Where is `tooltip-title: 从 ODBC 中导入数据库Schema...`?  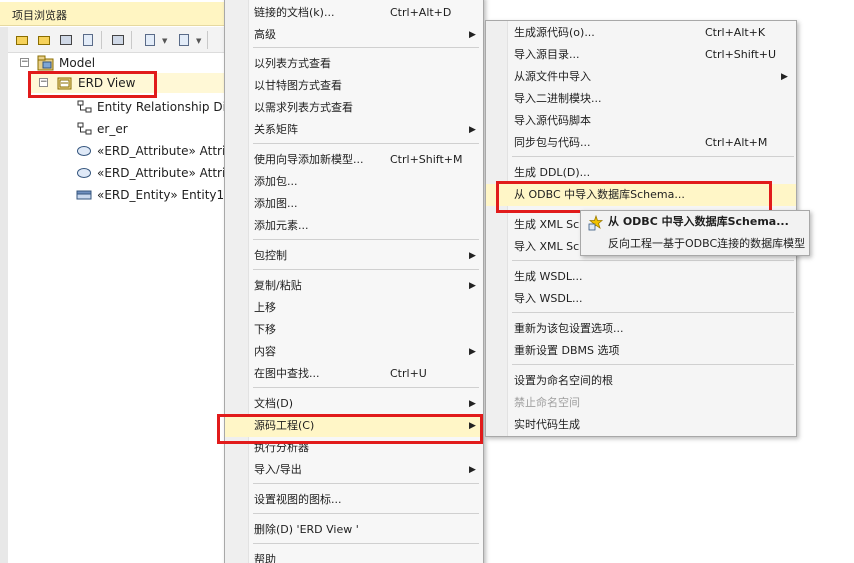 tooltip-title: 从 ODBC 中导入数据库Schema... is located at coordinates (695, 222).